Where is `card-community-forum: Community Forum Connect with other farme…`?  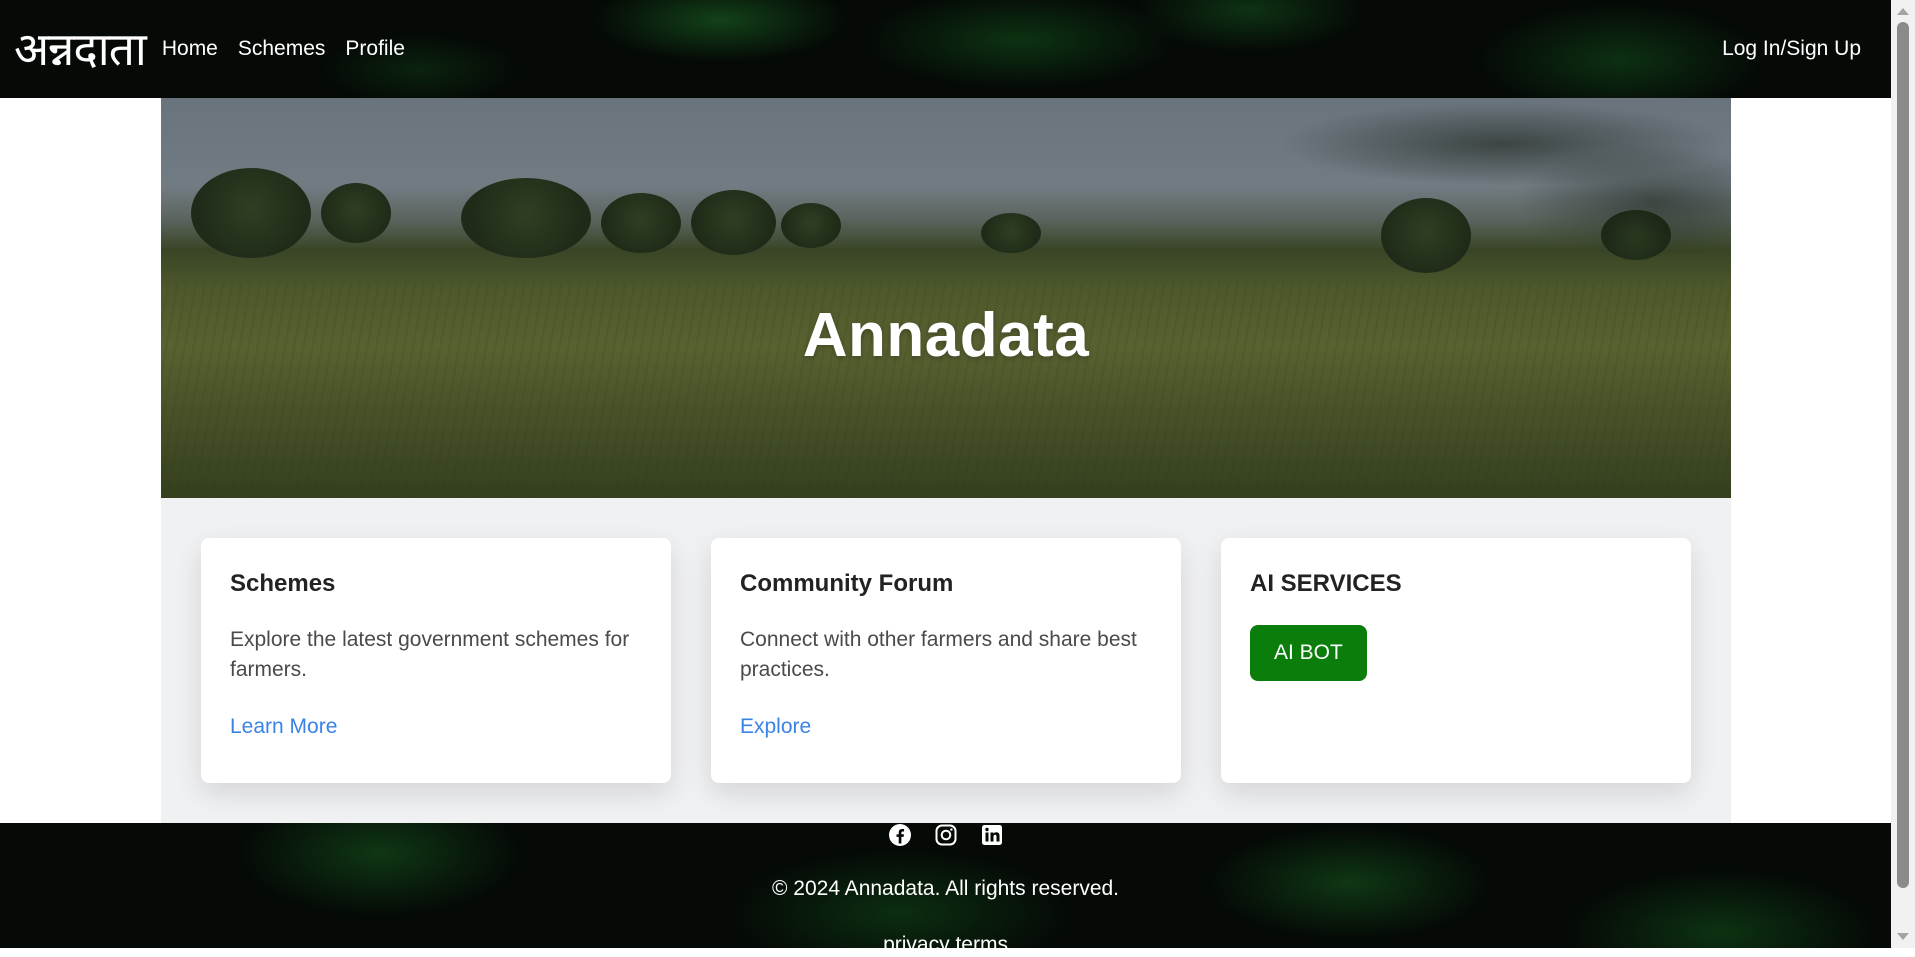 card-community-forum: Community Forum Connect with other farme… is located at coordinates (946, 660).